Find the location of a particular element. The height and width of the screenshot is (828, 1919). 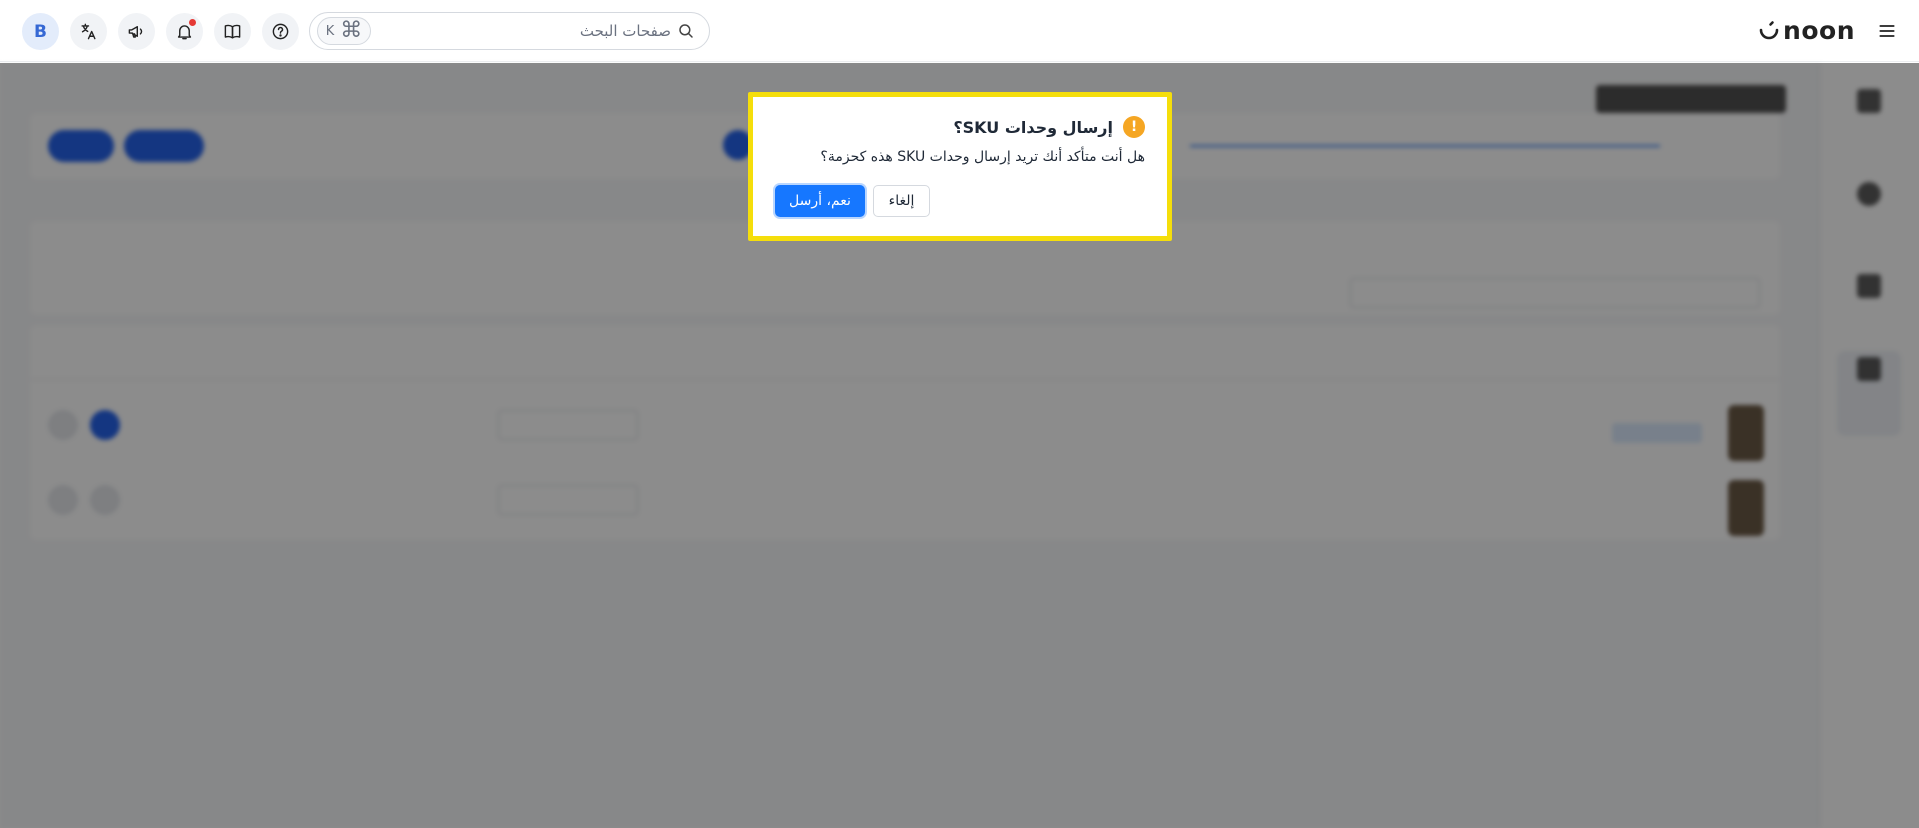

search-icon is located at coordinates (686, 31).